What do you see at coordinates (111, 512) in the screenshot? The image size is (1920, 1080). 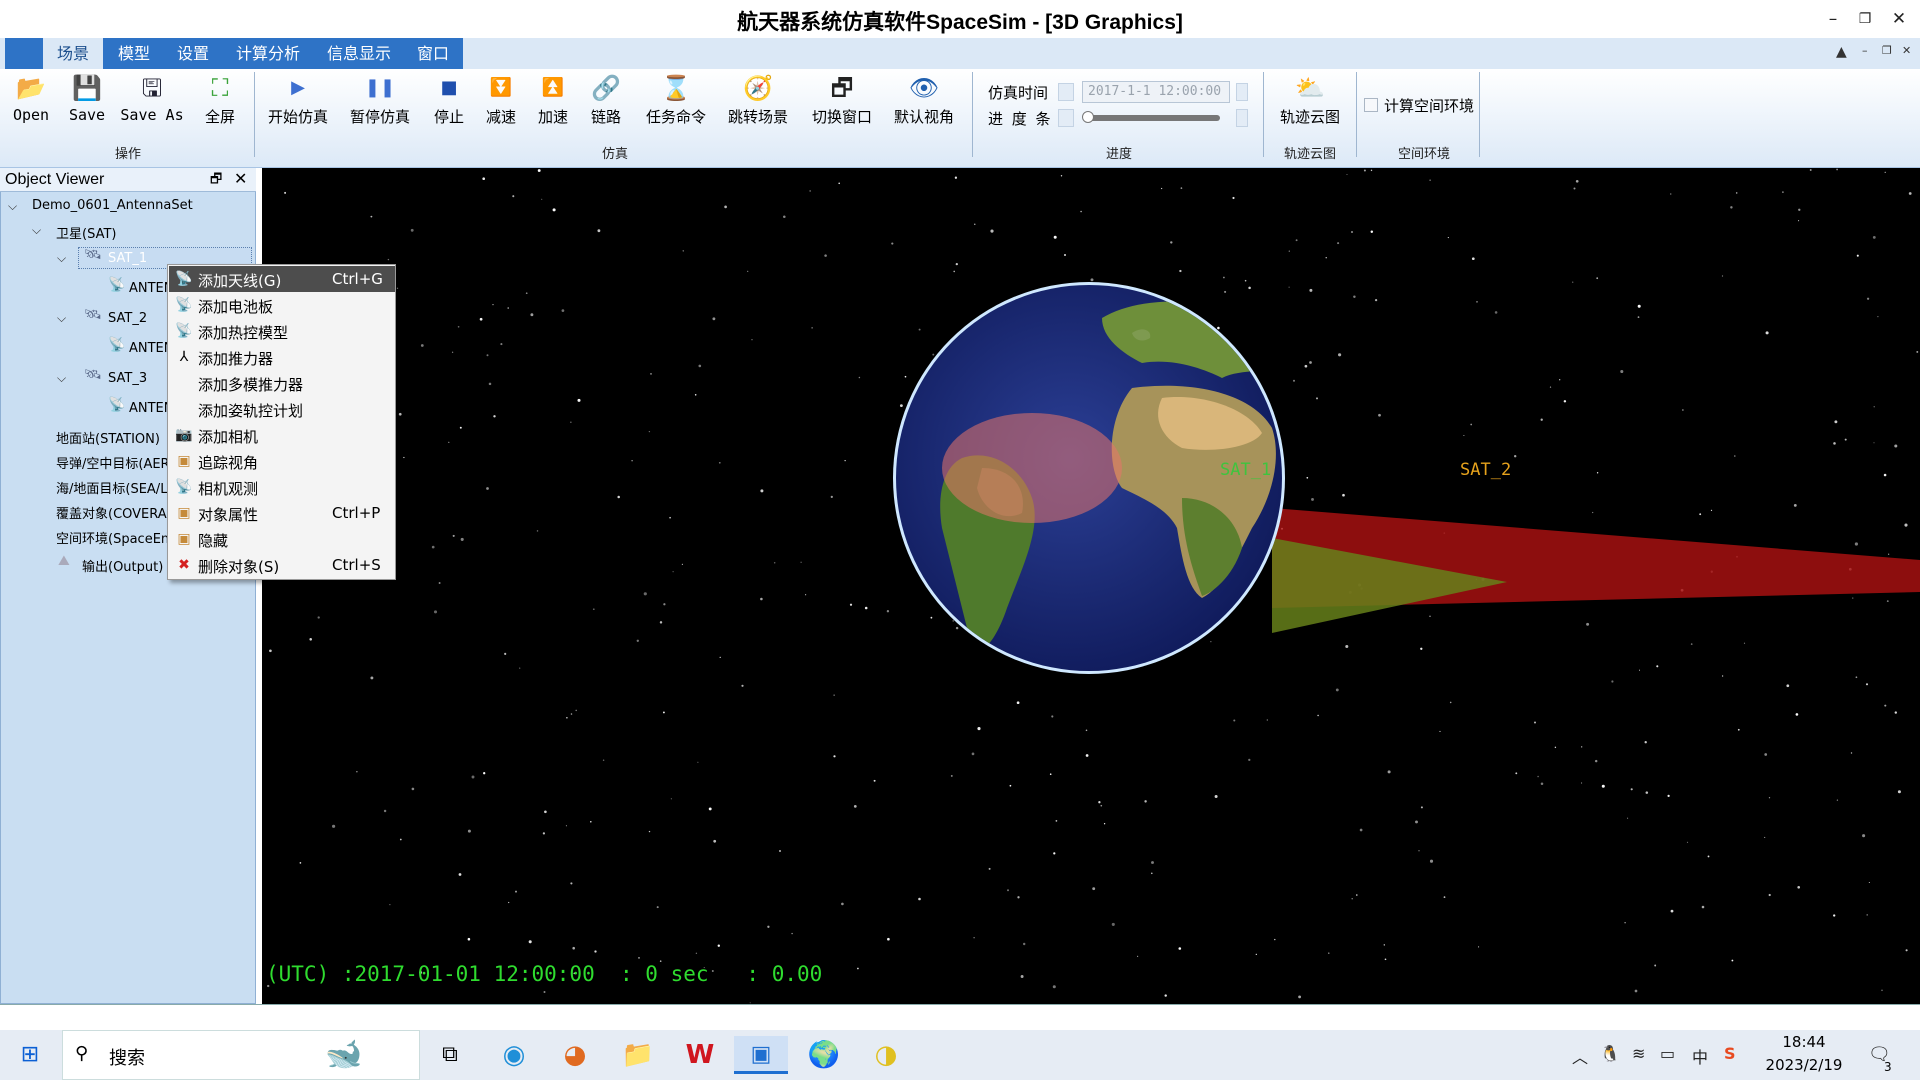 I see `tree-coverage: 覆盖对象(COVERAGE)` at bounding box center [111, 512].